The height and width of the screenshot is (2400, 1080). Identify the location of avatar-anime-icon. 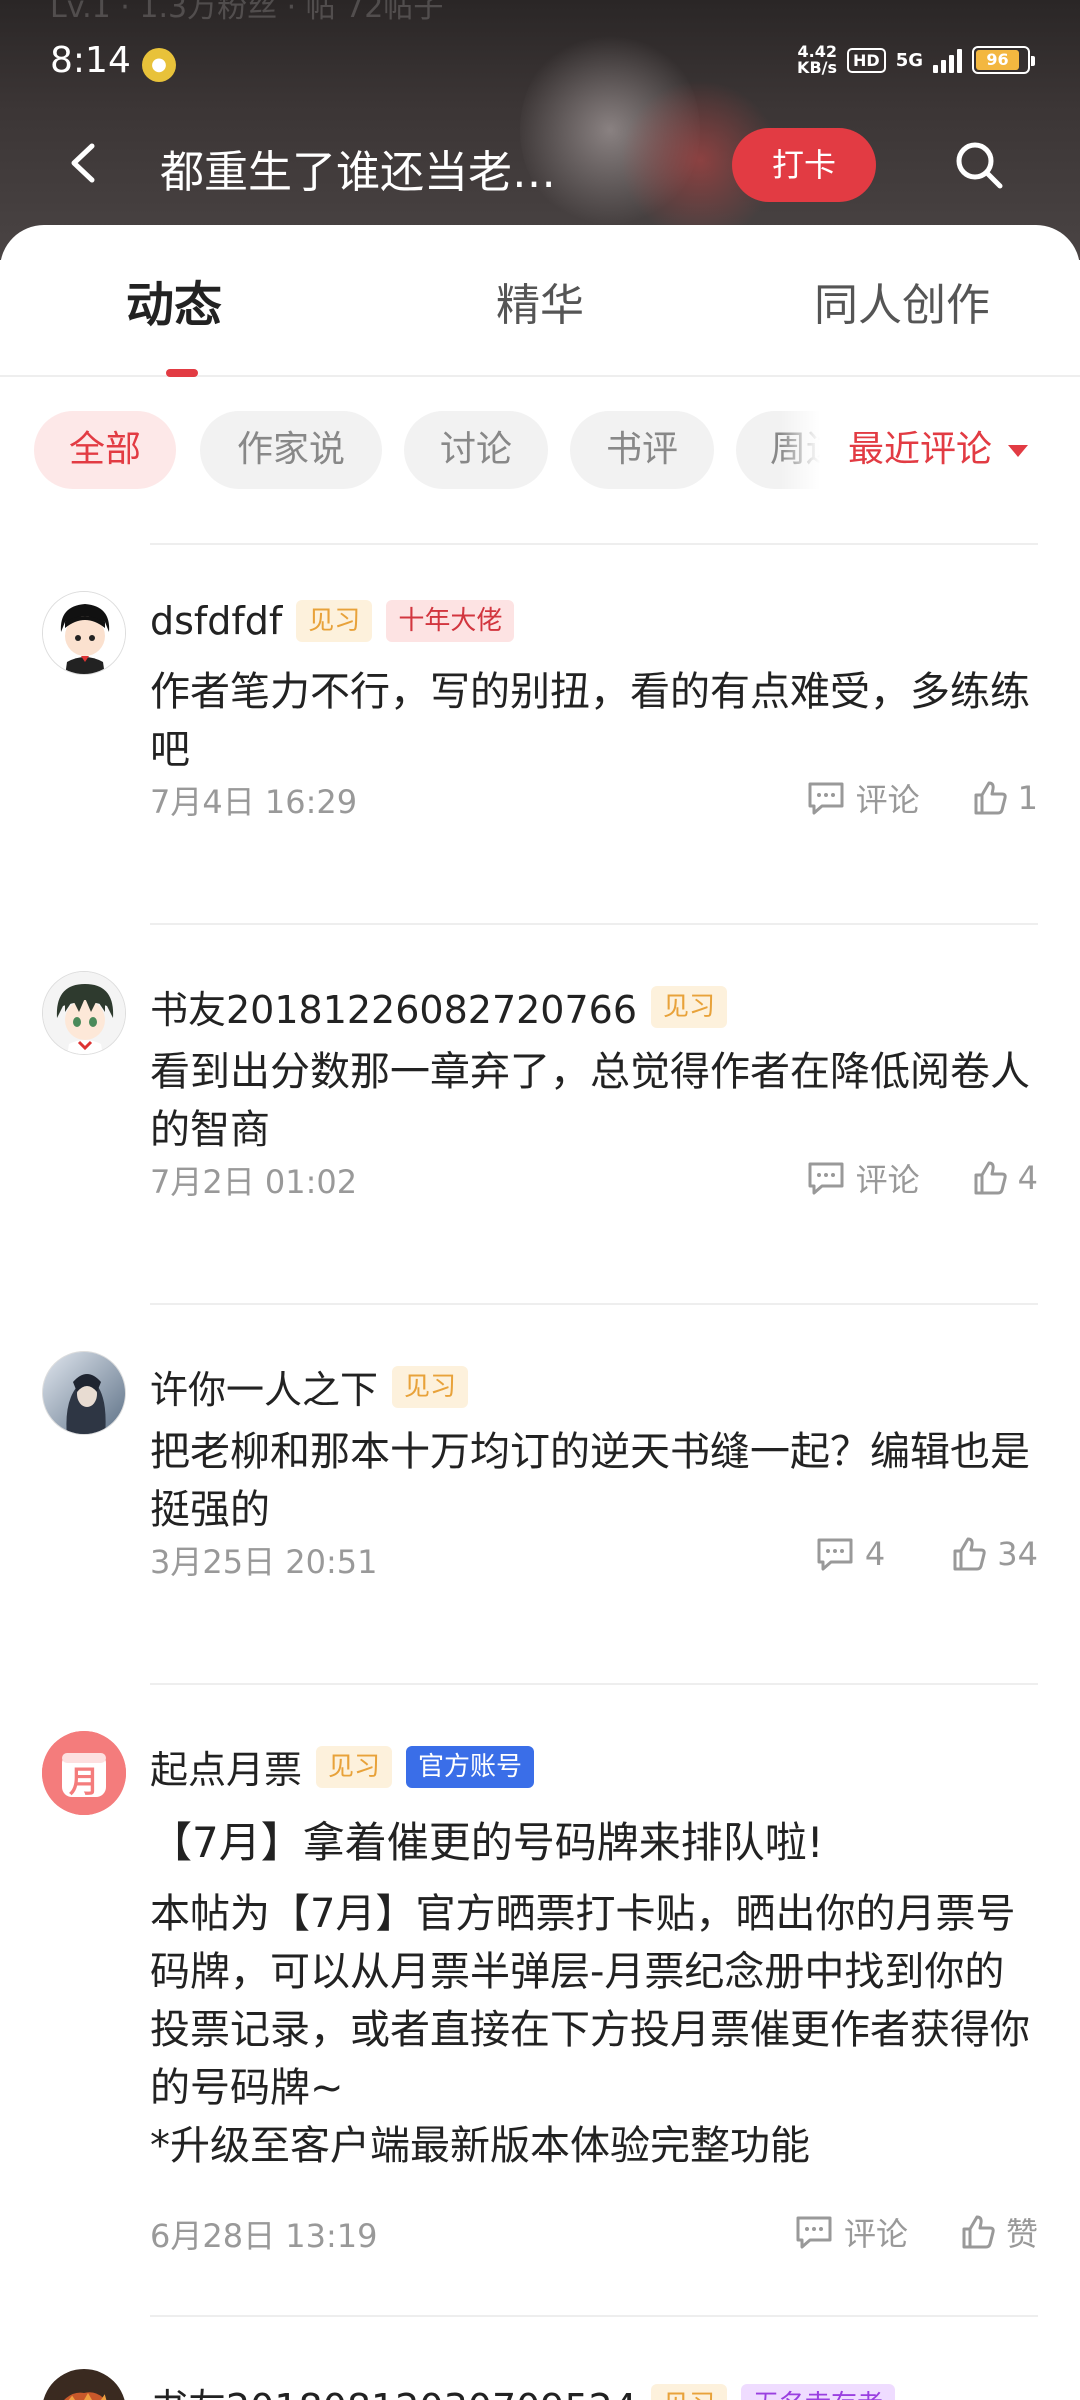
(84, 1013).